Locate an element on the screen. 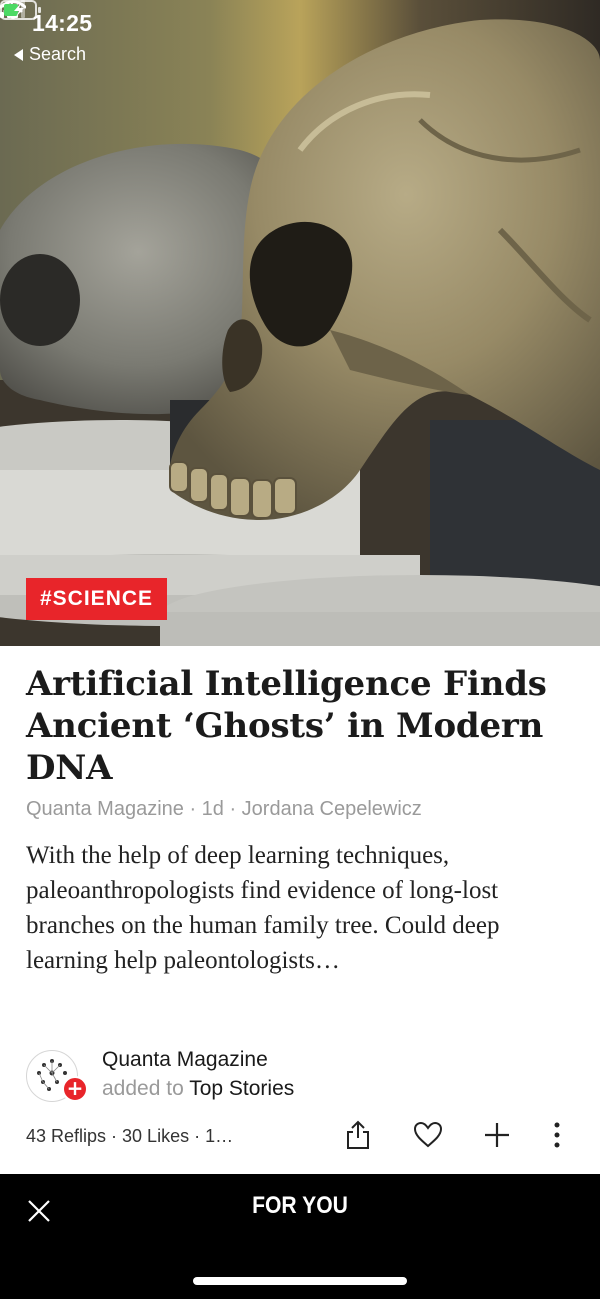 This screenshot has height=1299, width=600. back-to-search-link: Search is located at coordinates (50, 54).